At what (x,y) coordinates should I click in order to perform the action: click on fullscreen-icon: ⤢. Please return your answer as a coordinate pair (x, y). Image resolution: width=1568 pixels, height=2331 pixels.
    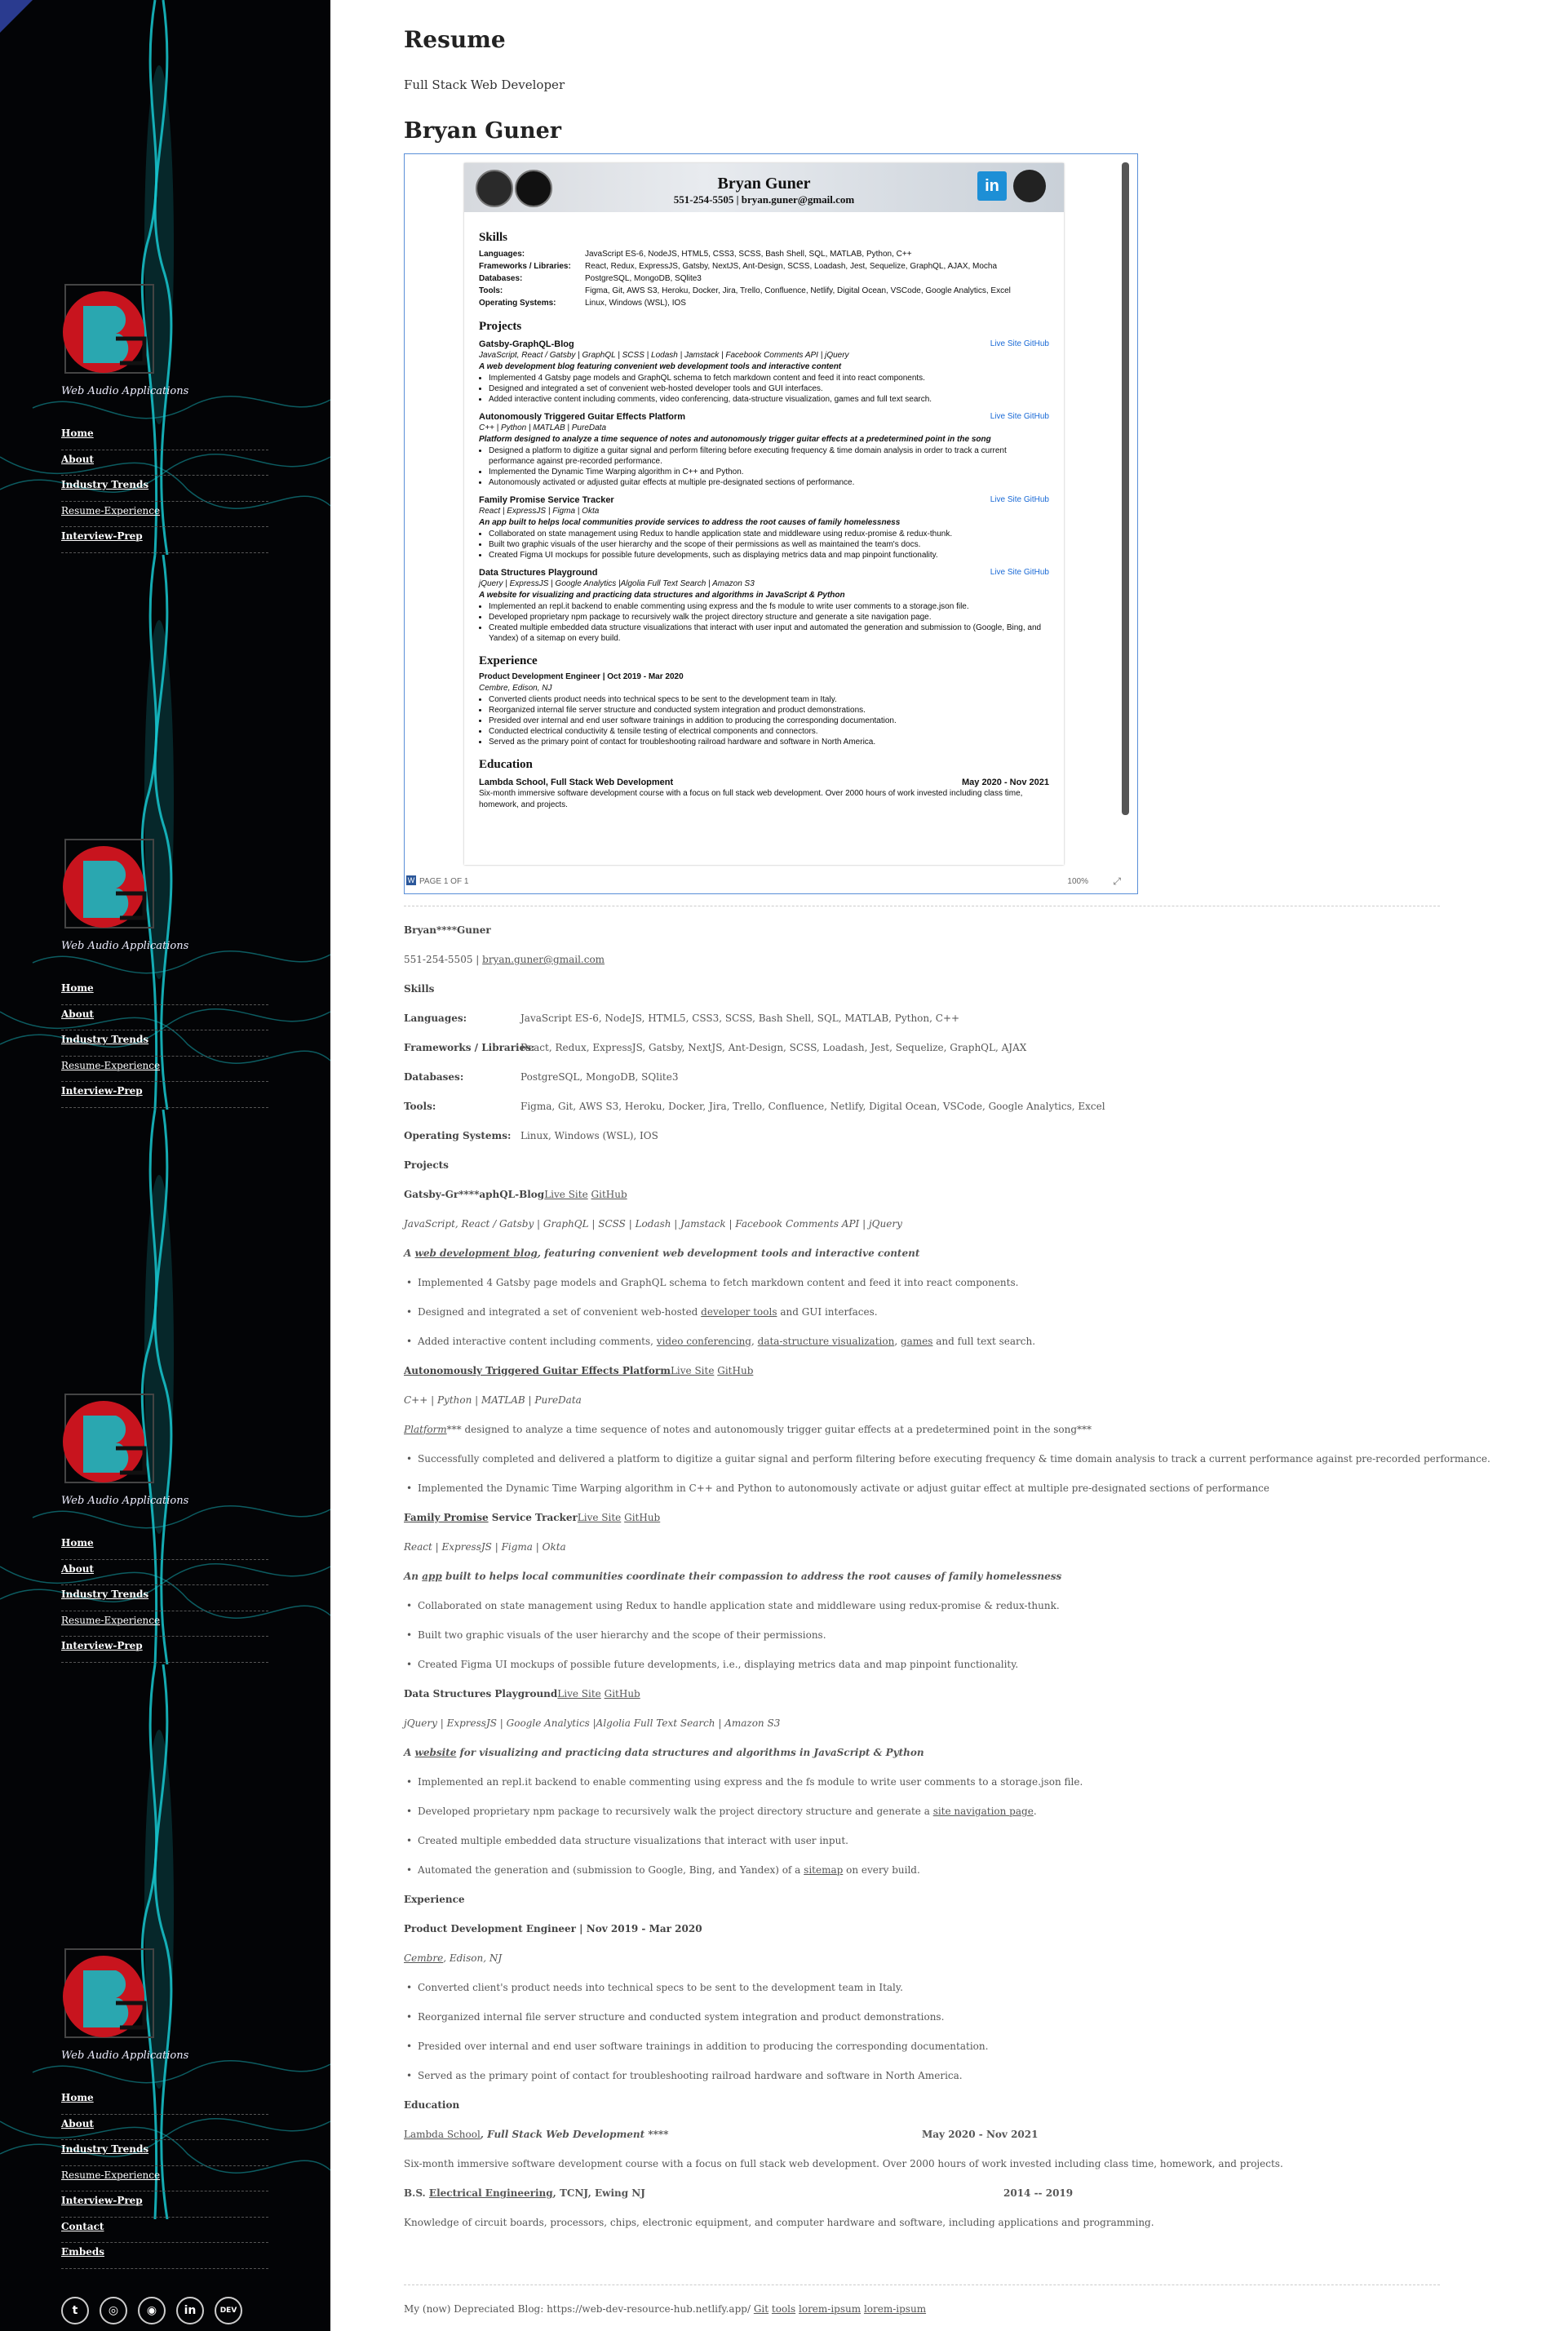
    Looking at the image, I should click on (1117, 881).